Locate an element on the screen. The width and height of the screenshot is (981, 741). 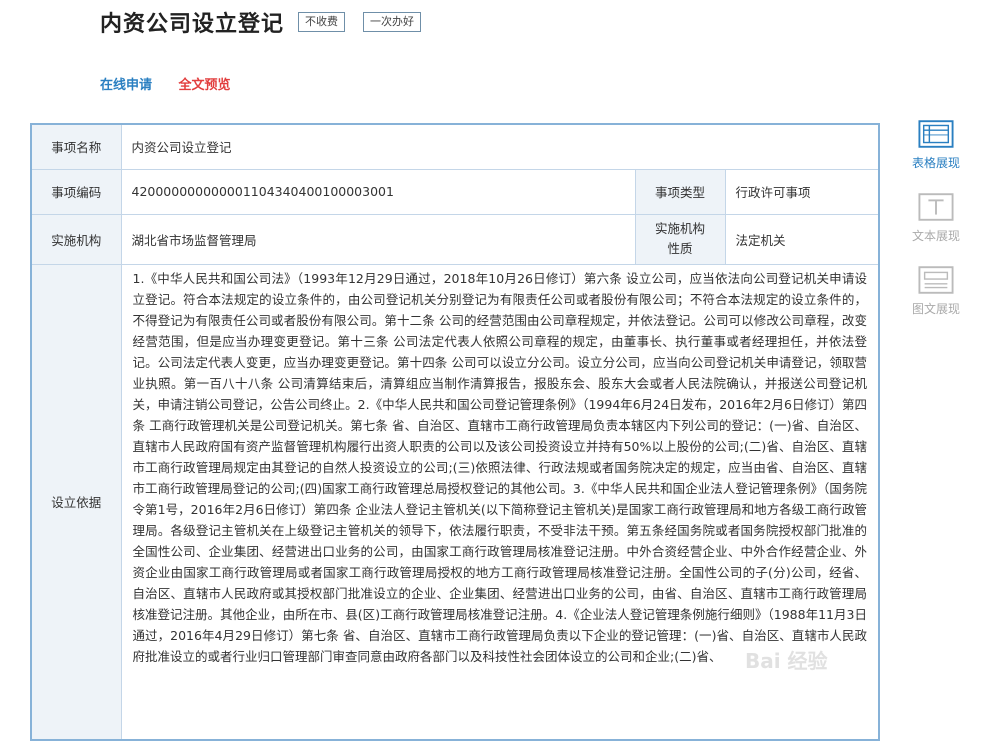
basis-label: 设立依据 is located at coordinates (76, 501).